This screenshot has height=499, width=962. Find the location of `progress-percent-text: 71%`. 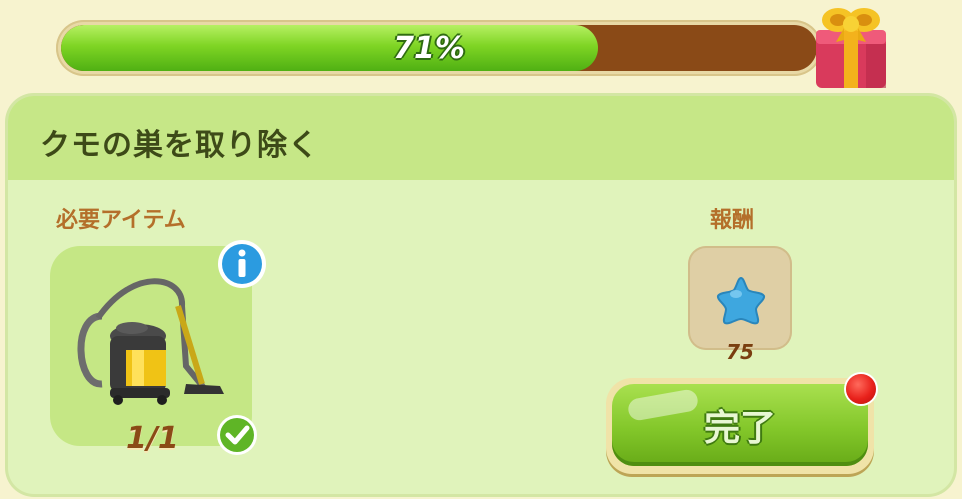

progress-percent-text: 71% is located at coordinates (429, 48).